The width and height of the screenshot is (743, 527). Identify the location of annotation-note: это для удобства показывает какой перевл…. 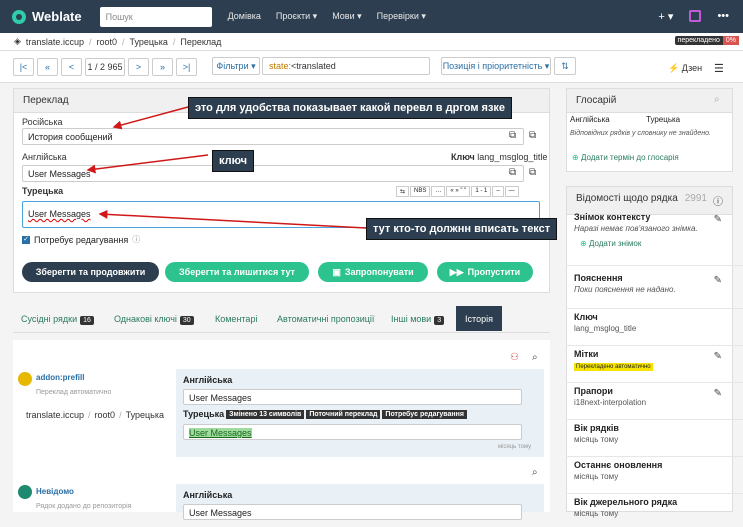
(350, 108).